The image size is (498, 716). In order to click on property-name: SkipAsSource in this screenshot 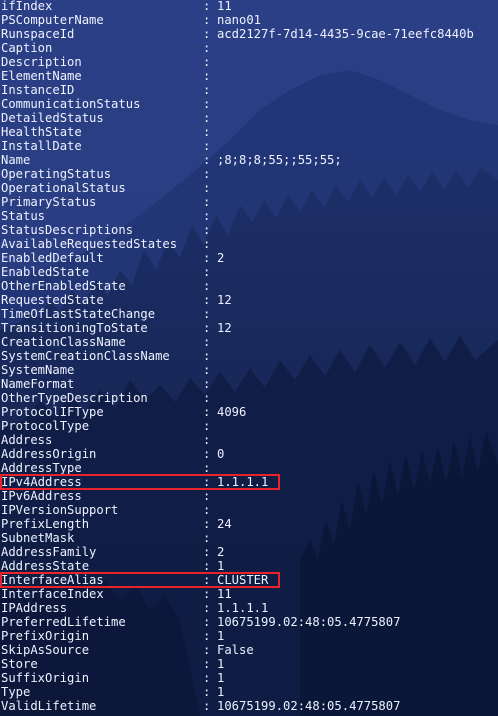, I will do `click(45, 650)`.